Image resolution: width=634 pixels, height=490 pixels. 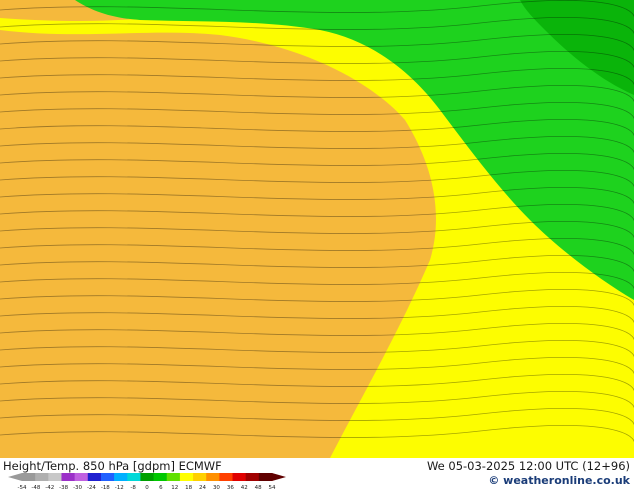 What do you see at coordinates (91, 487) in the screenshot?
I see `colorbar-tick-label: -24` at bounding box center [91, 487].